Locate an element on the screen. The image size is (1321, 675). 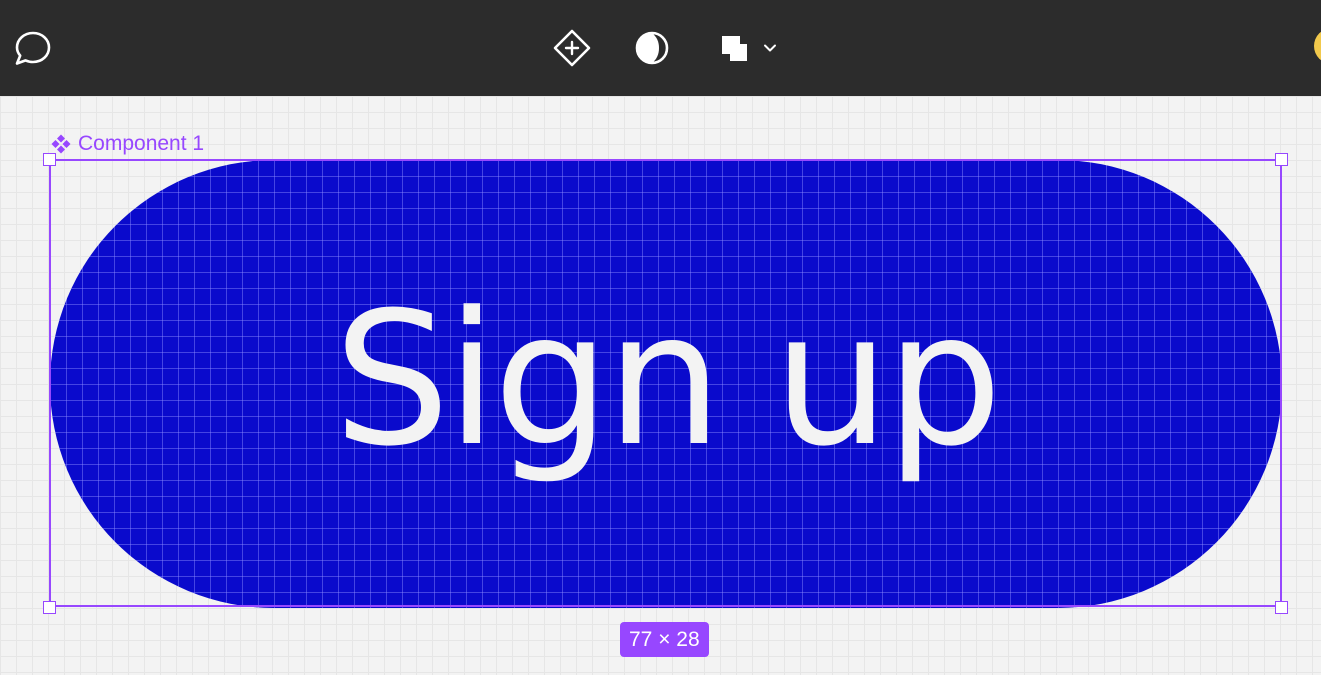
component-add-icon is located at coordinates (572, 48).